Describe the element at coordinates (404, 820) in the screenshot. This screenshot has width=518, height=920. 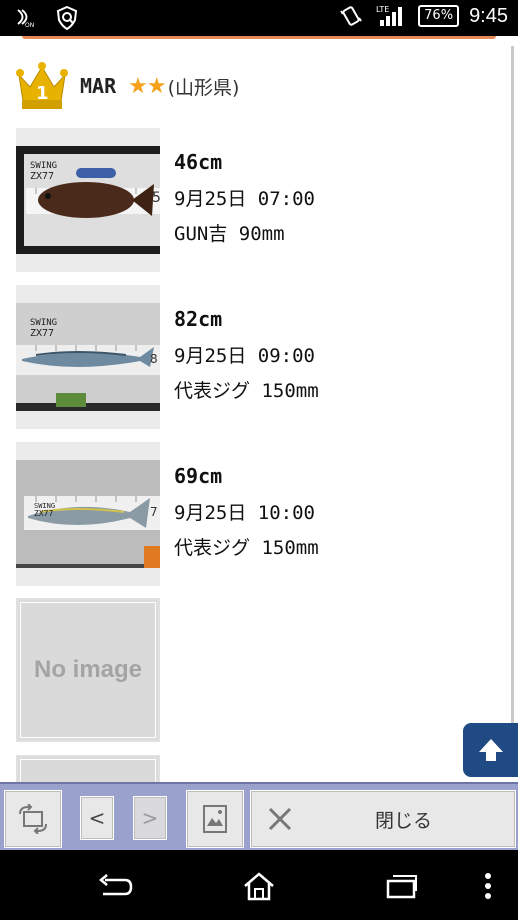
I see `close-button-label: 閉じる` at that location.